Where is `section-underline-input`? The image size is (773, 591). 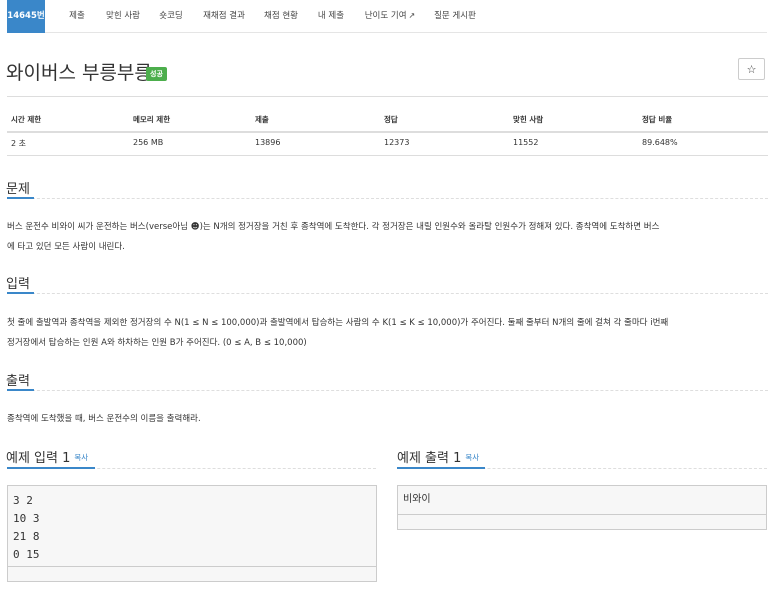
section-underline-input is located at coordinates (20, 293).